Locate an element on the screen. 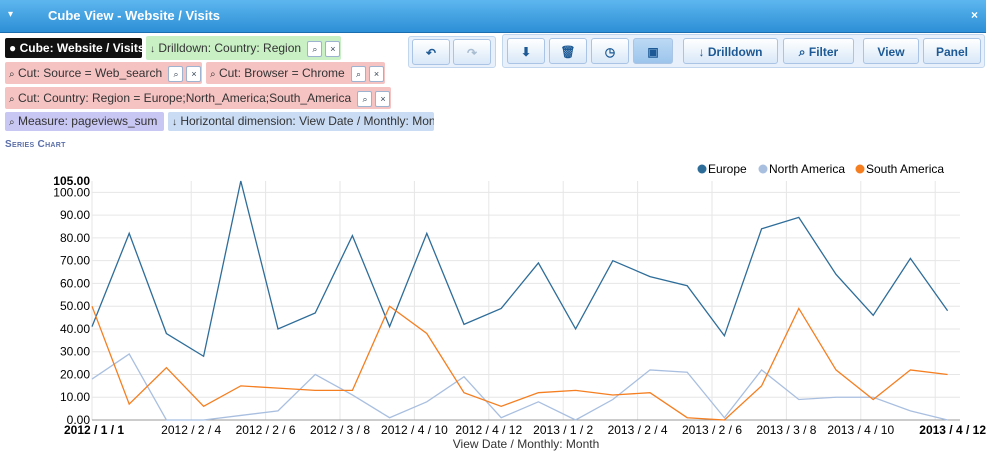  x-tick-label: 2013 / 2 / 6 is located at coordinates (712, 430).